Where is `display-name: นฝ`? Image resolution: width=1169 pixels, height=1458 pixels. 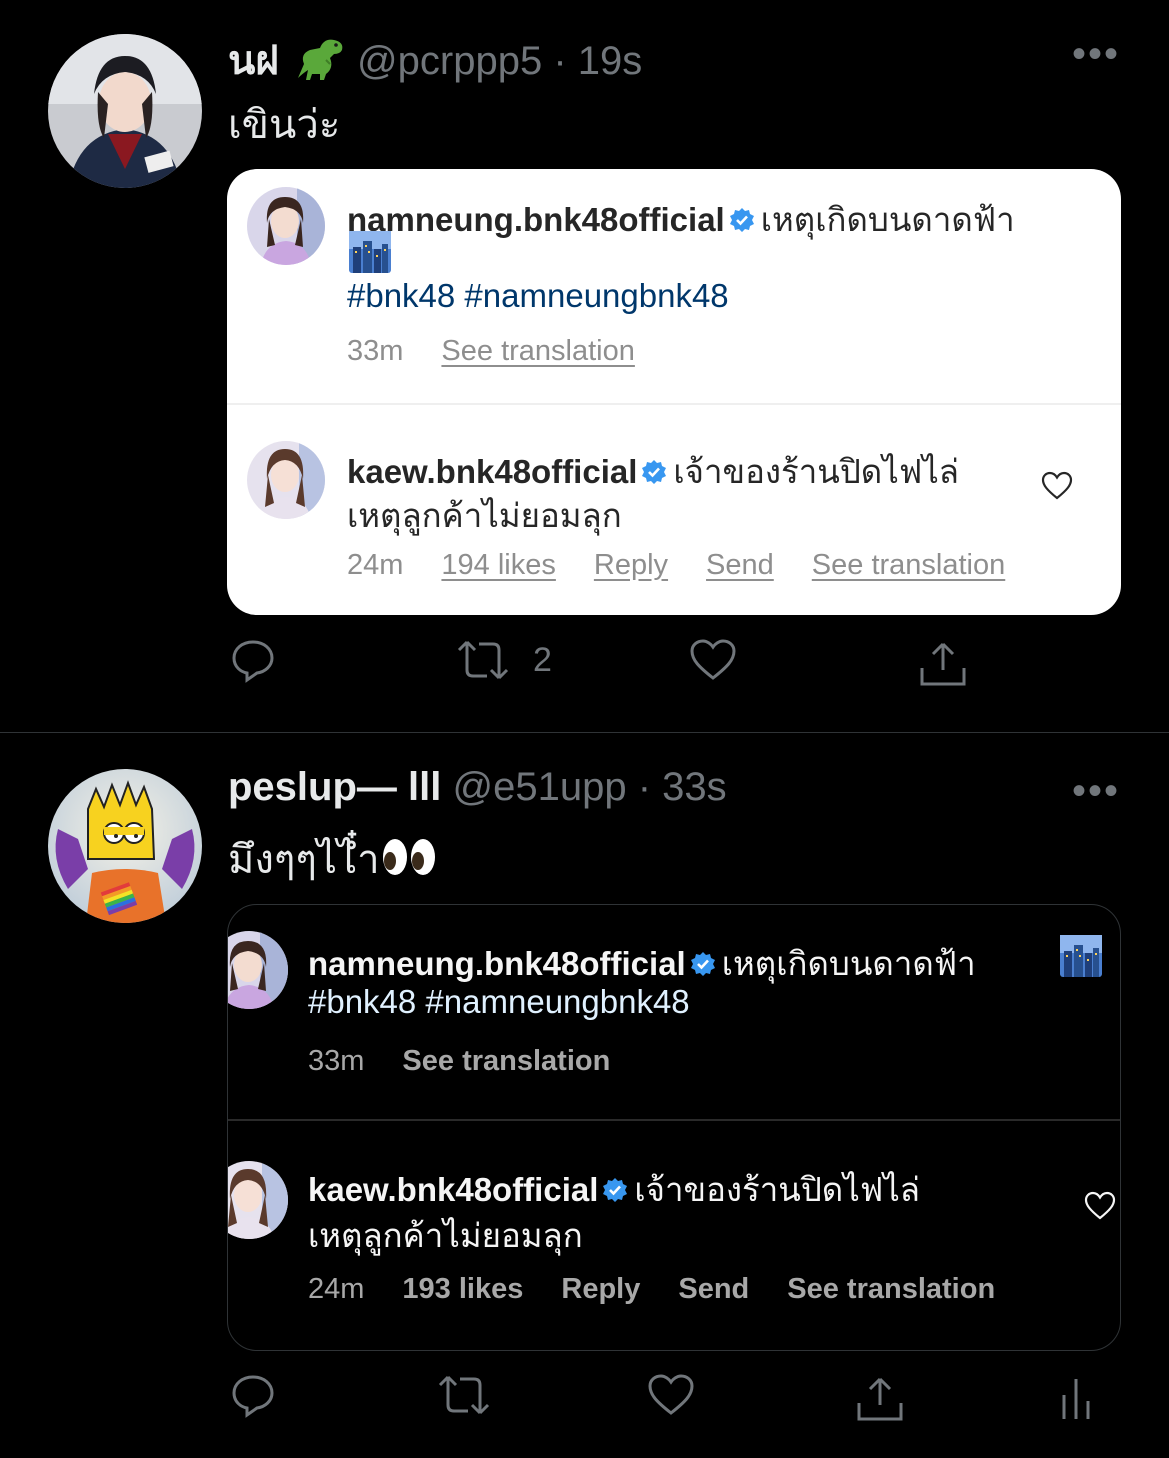
display-name: นฝ is located at coordinates (253, 61).